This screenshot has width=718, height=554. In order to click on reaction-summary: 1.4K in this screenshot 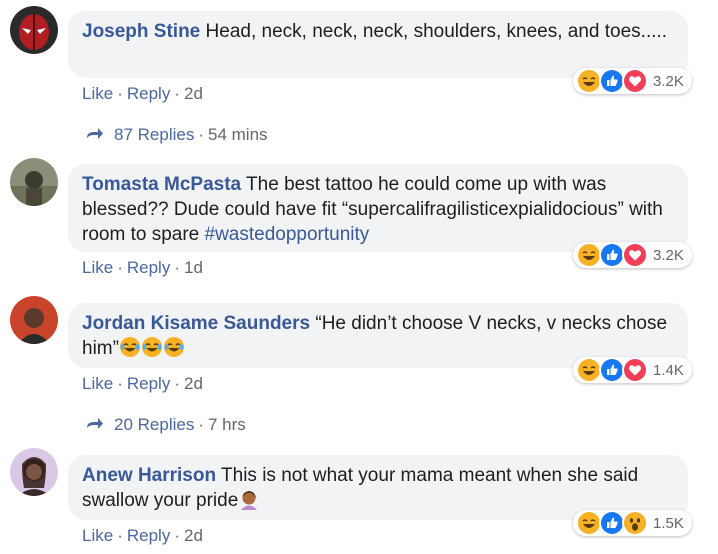, I will do `click(632, 370)`.